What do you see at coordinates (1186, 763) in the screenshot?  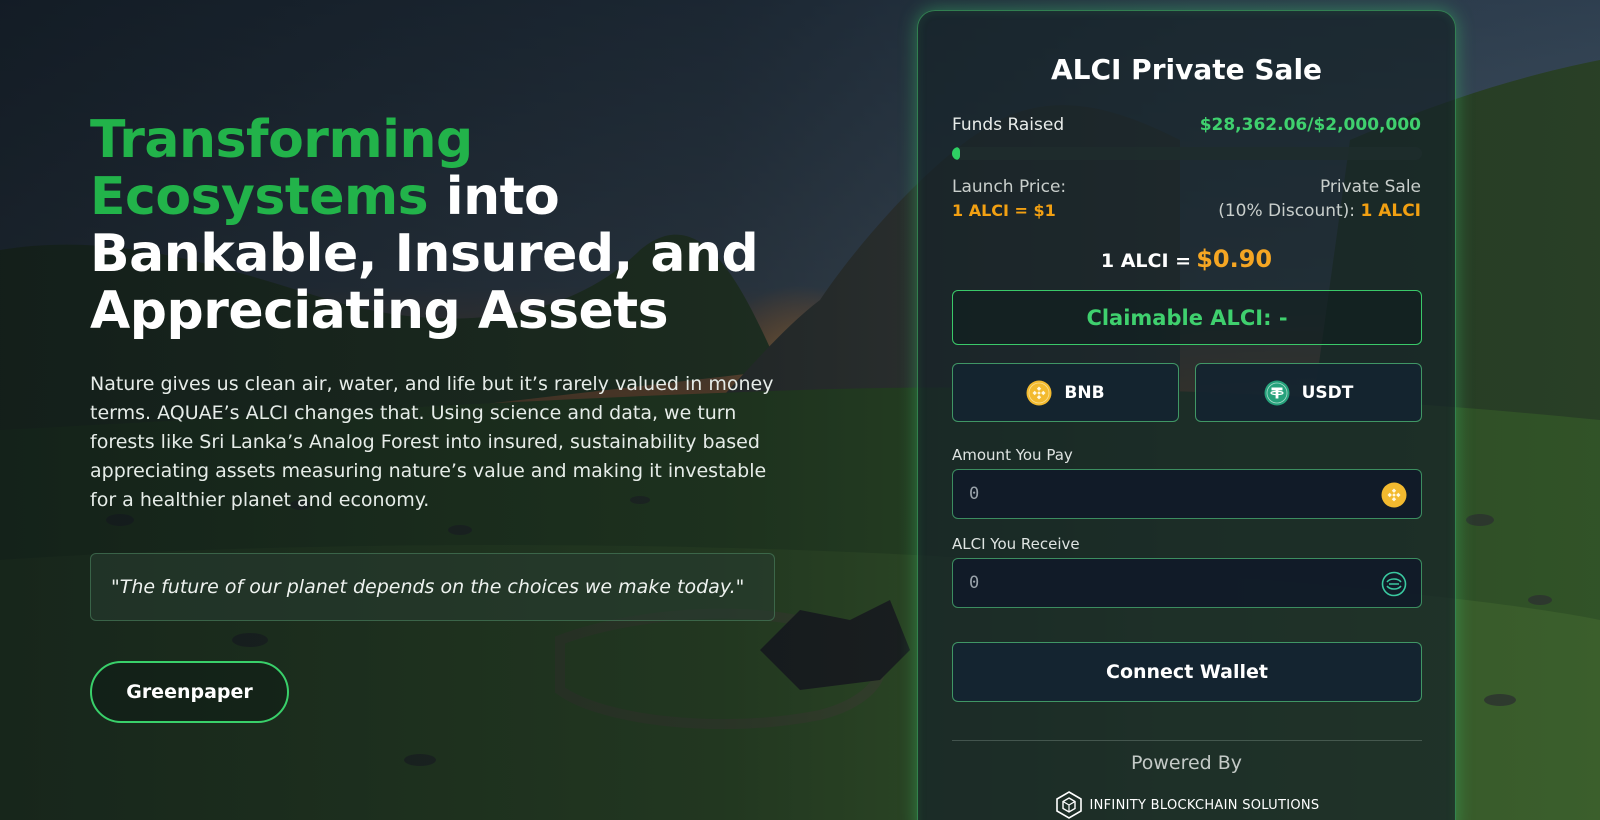 I see `powered-by-label: Powered By` at bounding box center [1186, 763].